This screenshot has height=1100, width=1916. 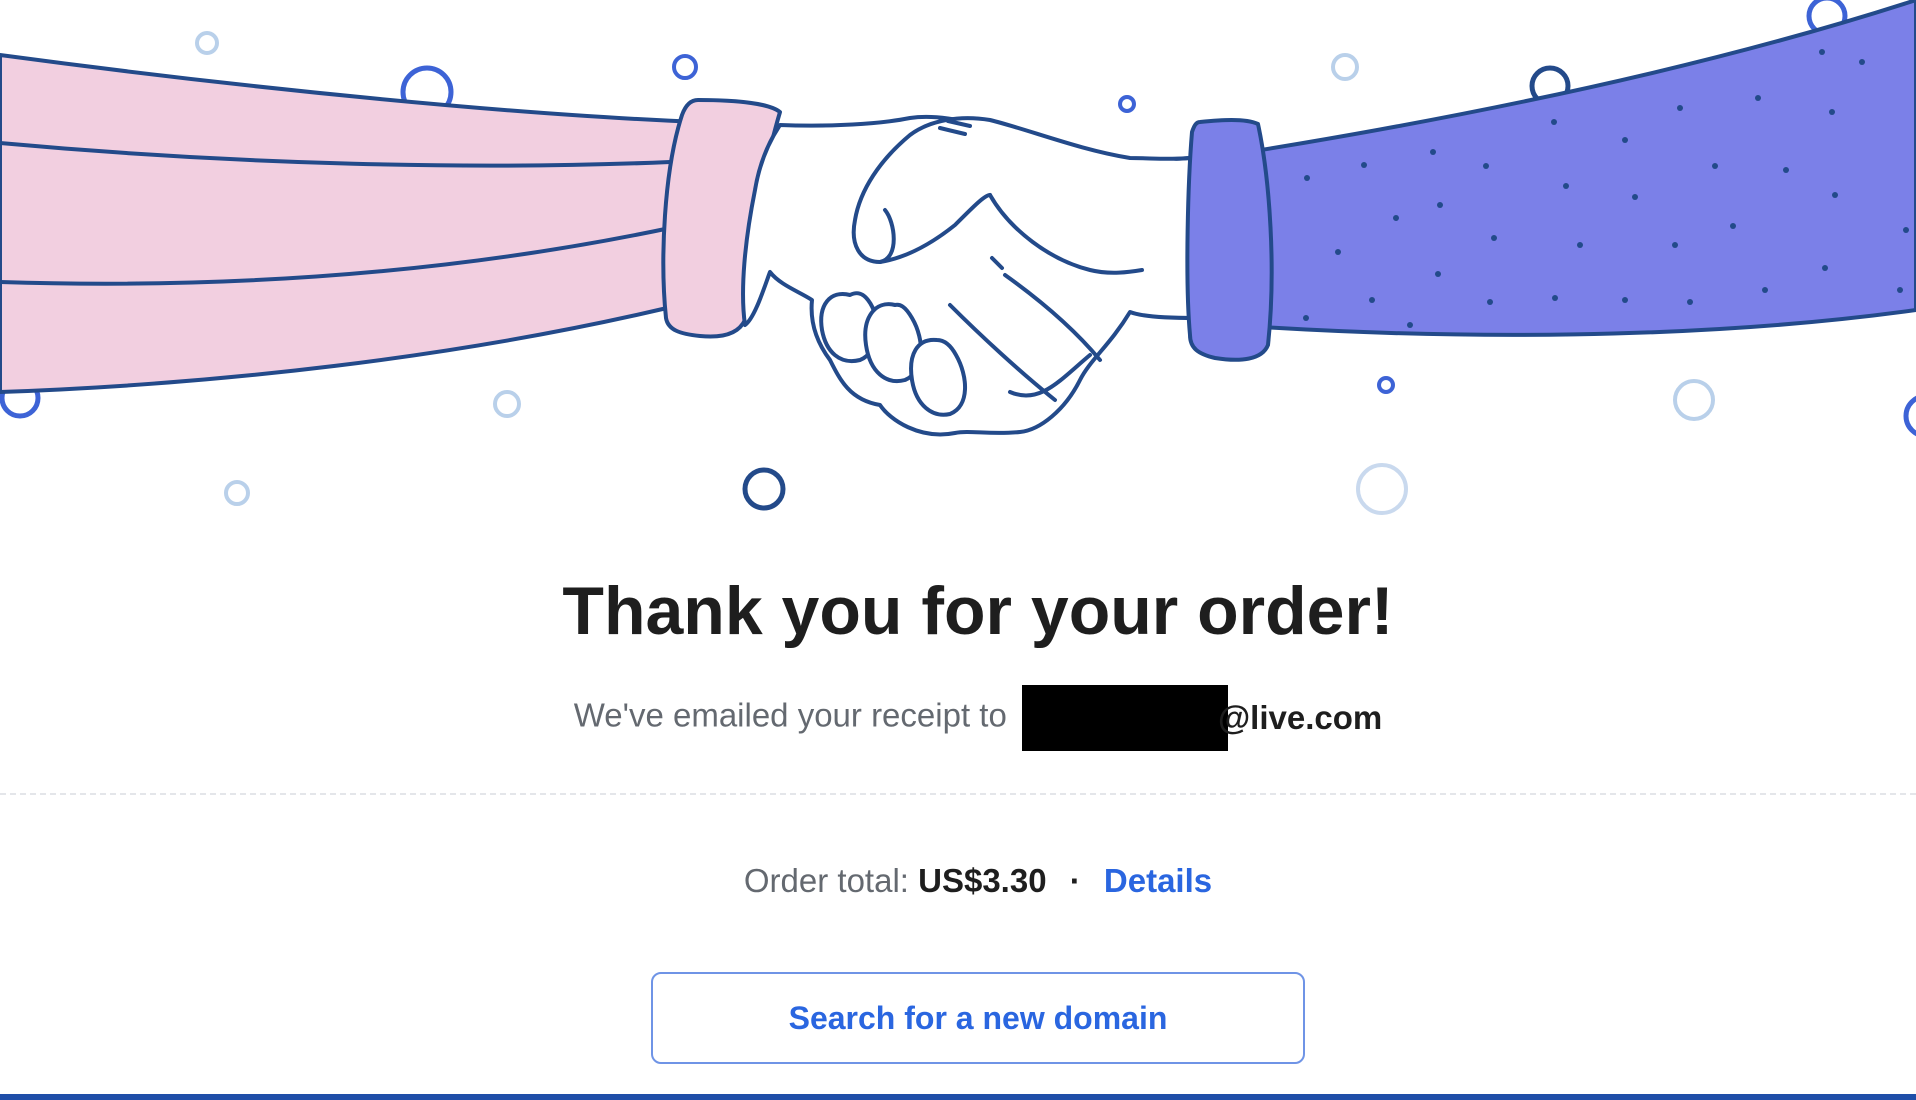 I want to click on bottom-accent-bar, so click(x=958, y=1097).